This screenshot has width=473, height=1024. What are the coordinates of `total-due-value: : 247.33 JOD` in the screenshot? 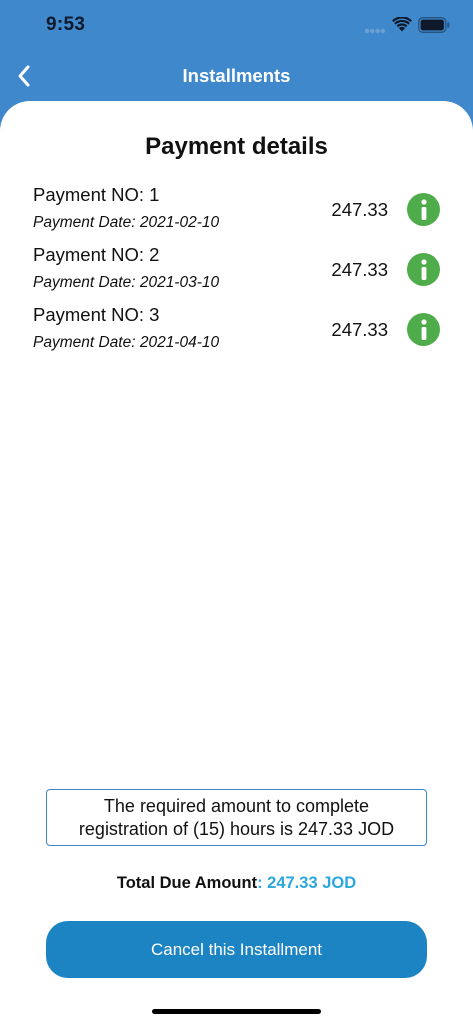 It's located at (307, 883).